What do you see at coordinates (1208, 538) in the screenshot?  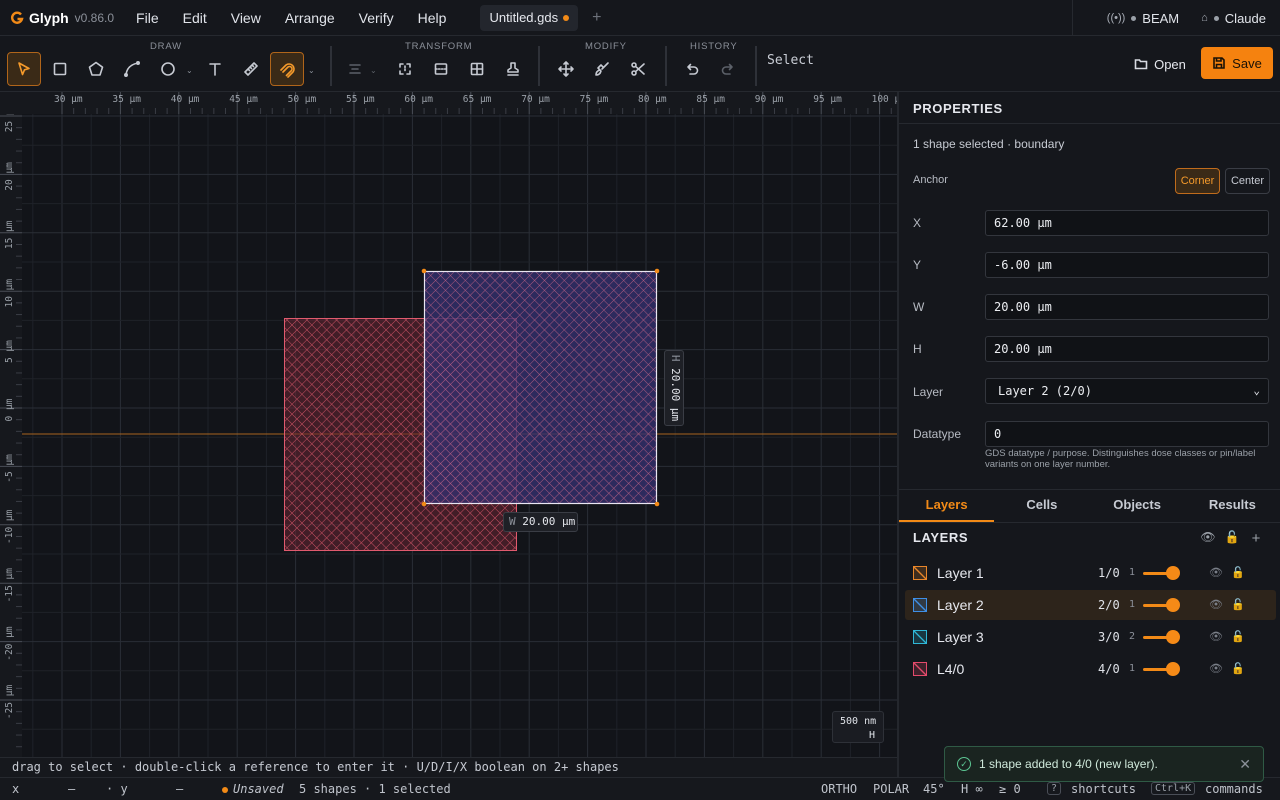 I see `show-all-eye-icon: 👁` at bounding box center [1208, 538].